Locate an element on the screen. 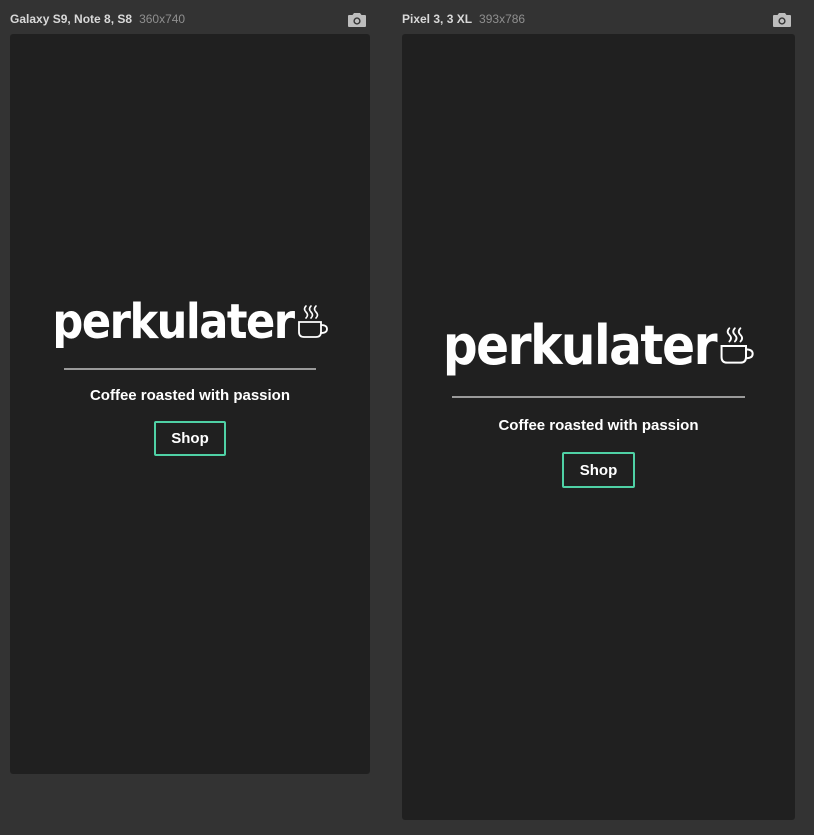  device-header: Galaxy S9, Note 8, S8 360x740 is located at coordinates (97, 19).